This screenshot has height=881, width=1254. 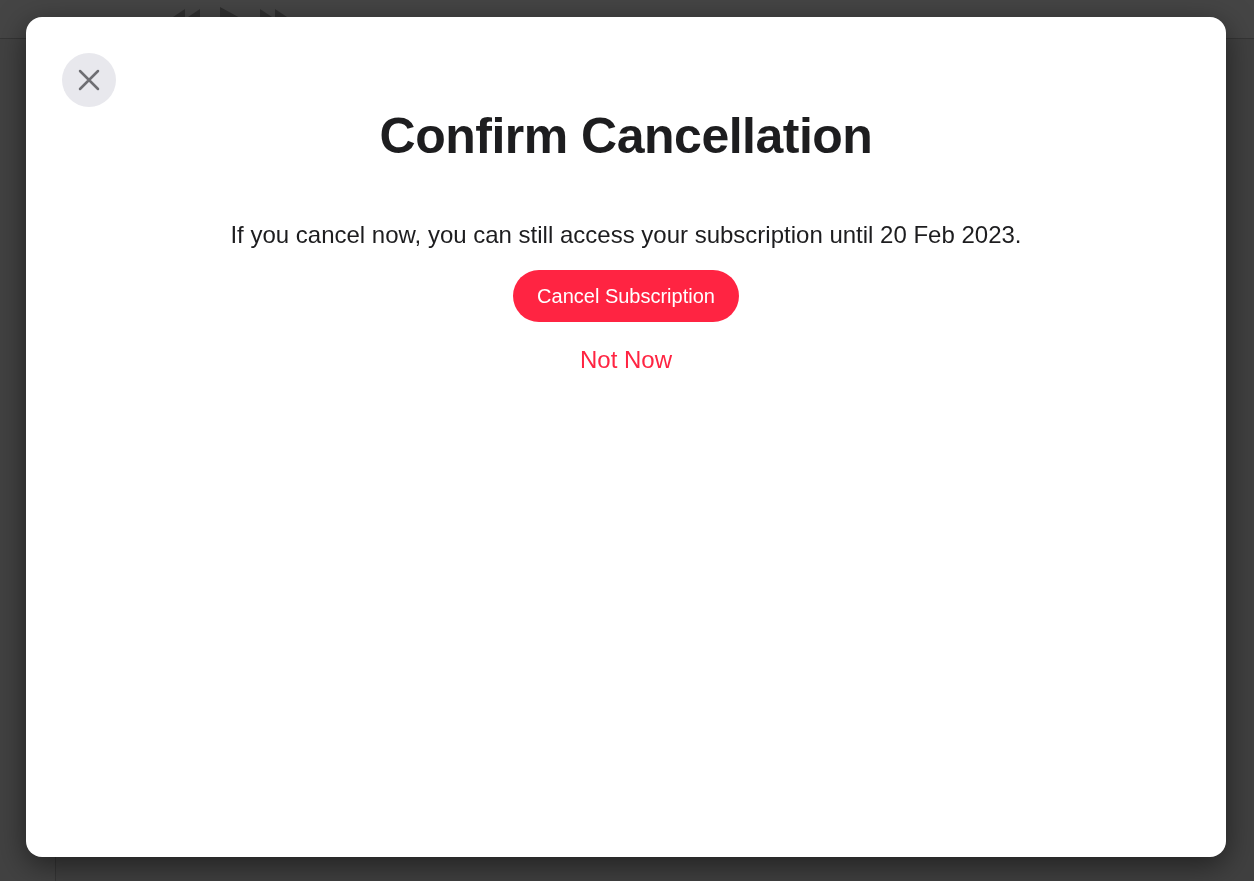 What do you see at coordinates (626, 360) in the screenshot?
I see `not-now-link: Not Now` at bounding box center [626, 360].